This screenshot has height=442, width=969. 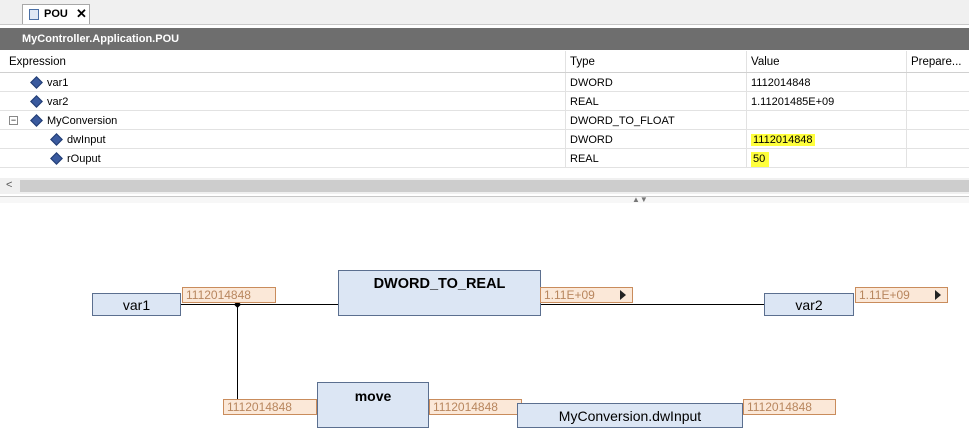 What do you see at coordinates (9, 185) in the screenshot?
I see `scroll-left-icon: <` at bounding box center [9, 185].